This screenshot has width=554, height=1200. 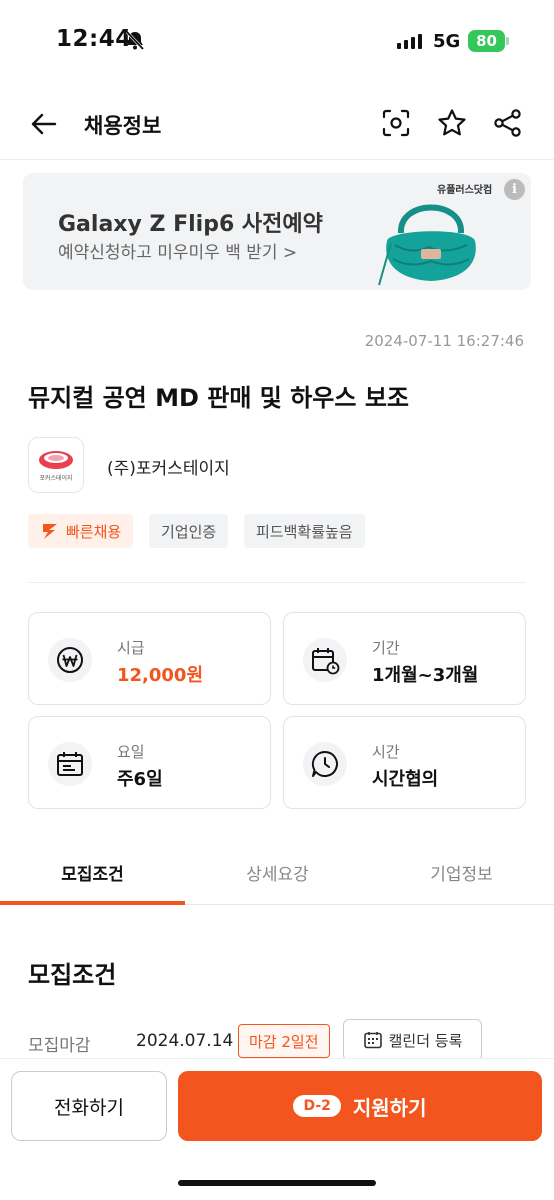 I want to click on hours-value: 시간협의, so click(x=405, y=779).